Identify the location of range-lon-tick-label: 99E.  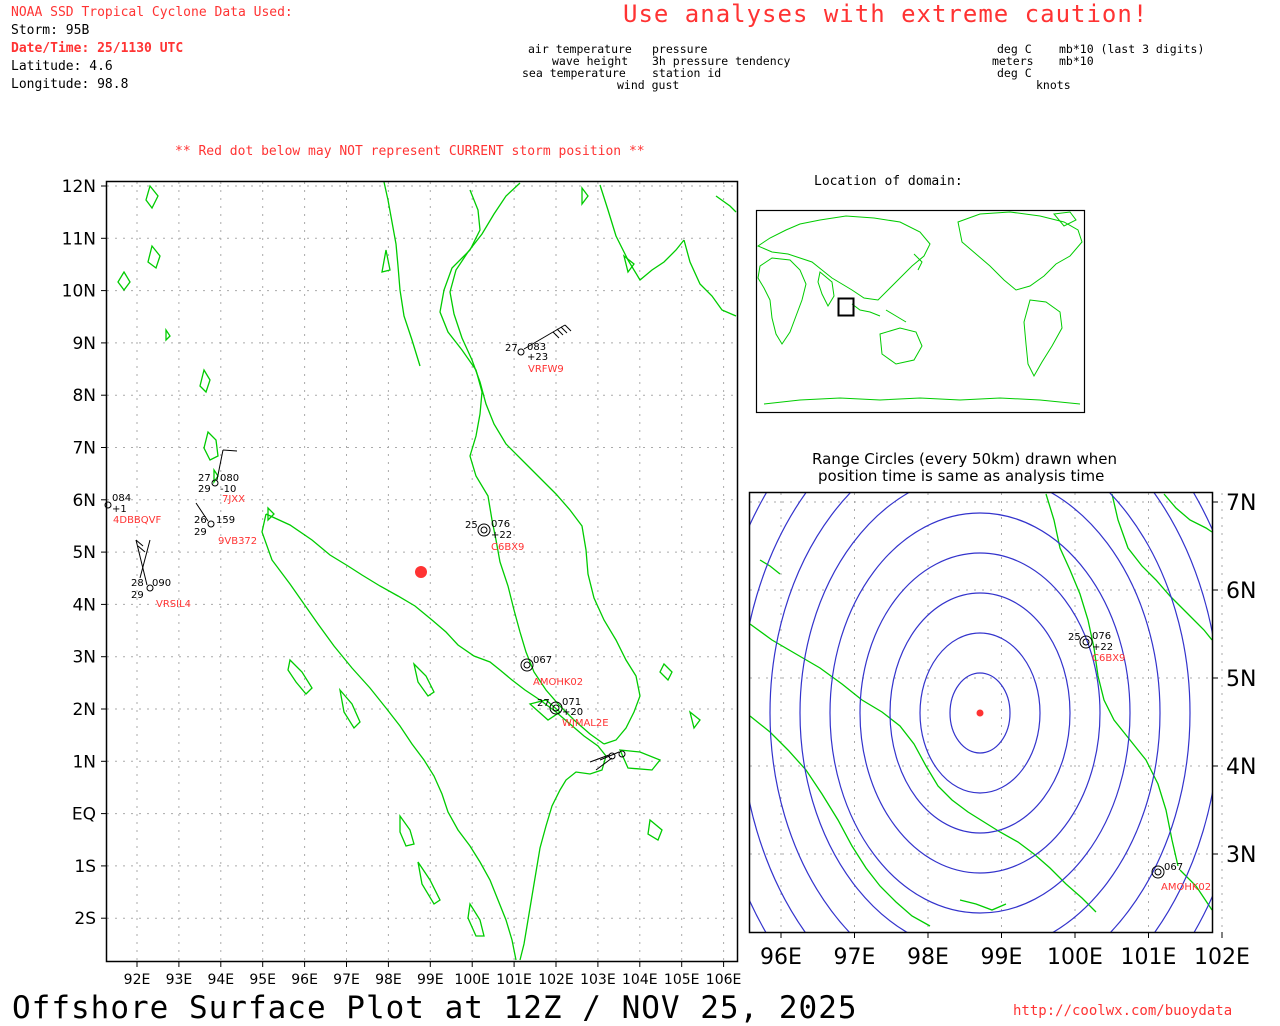
(1002, 957).